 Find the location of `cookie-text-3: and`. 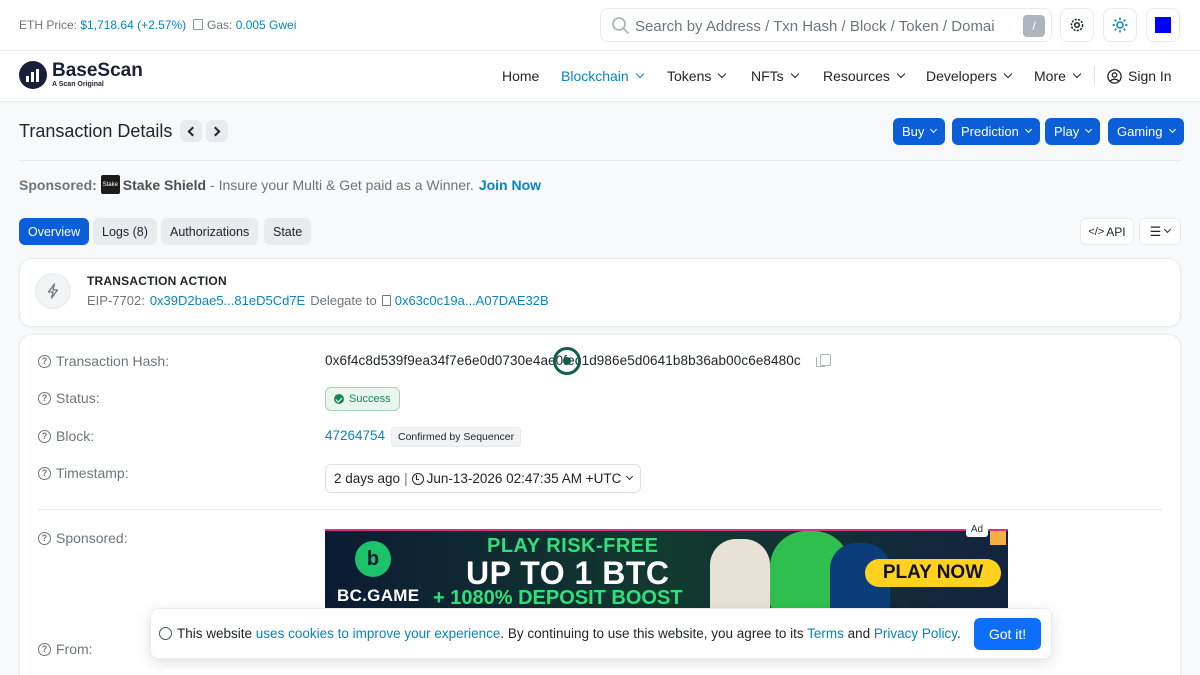

cookie-text-3: and is located at coordinates (859, 633).